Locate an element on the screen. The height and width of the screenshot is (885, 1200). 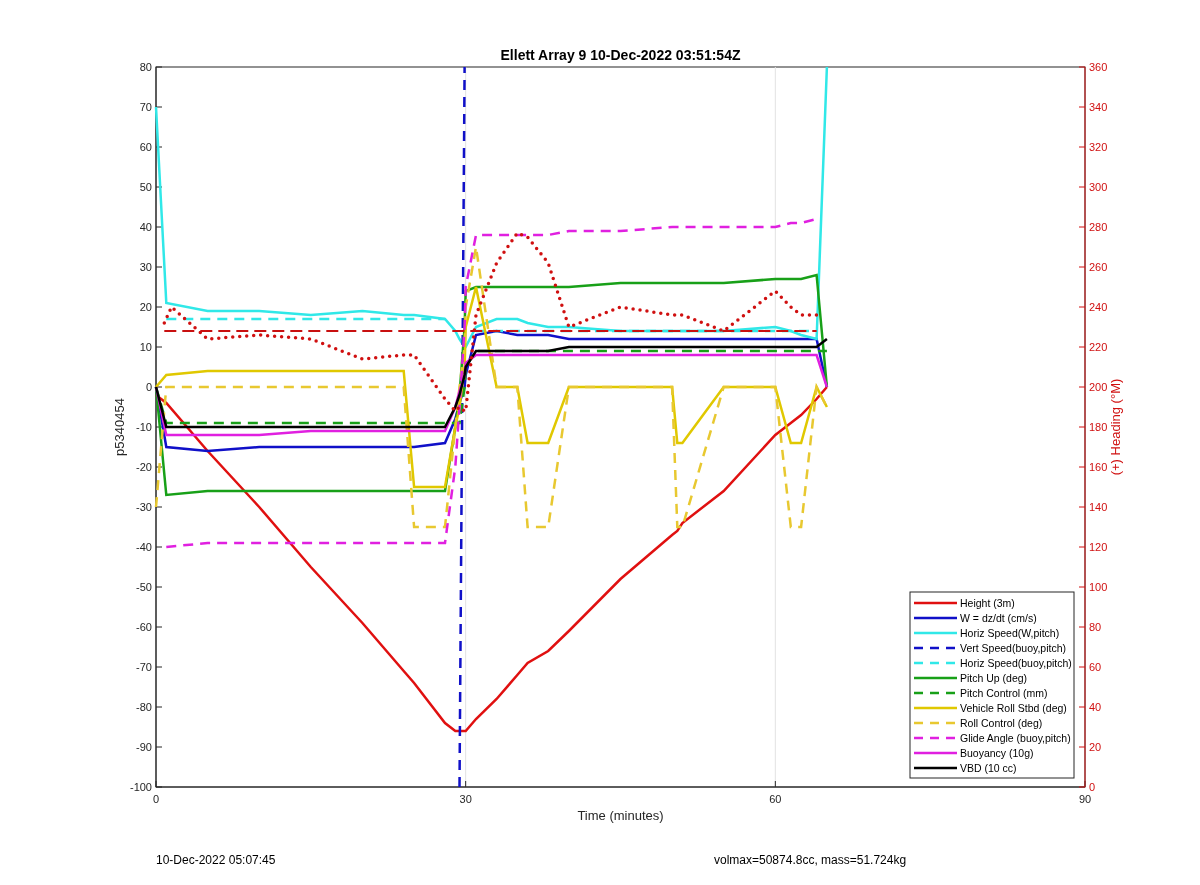
tick-label: -20 is located at coordinates (144, 467).